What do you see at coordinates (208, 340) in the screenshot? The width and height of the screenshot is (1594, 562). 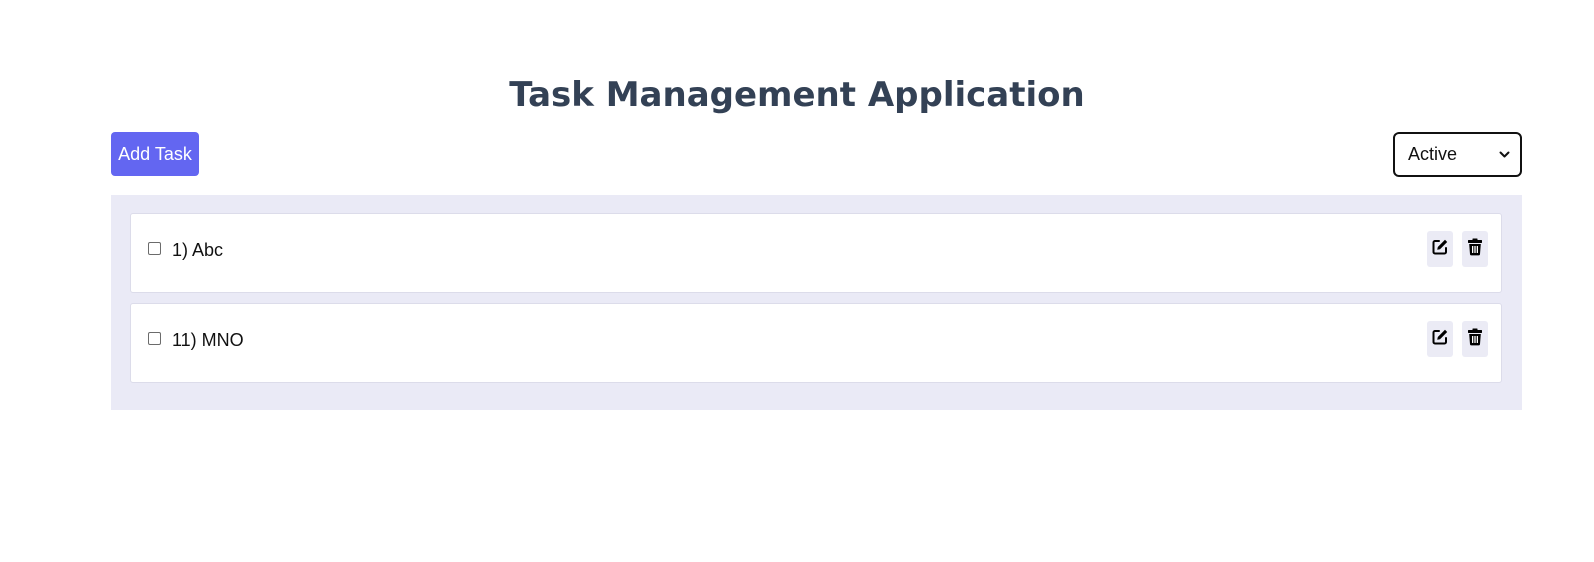 I see `task-label: 11) MNO` at bounding box center [208, 340].